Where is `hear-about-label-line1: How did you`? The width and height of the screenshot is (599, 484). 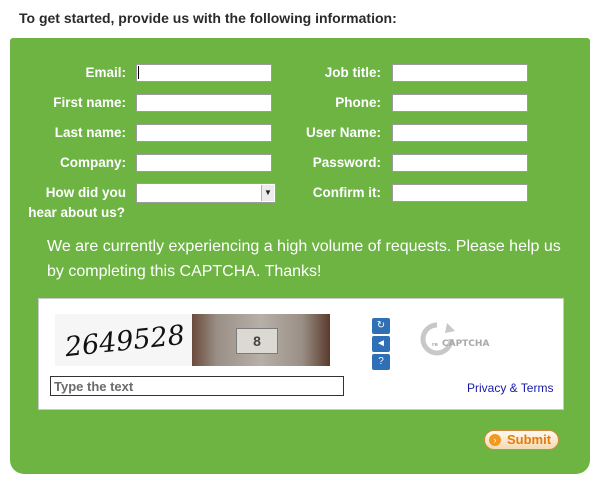 hear-about-label-line1: How did you is located at coordinates (85, 192).